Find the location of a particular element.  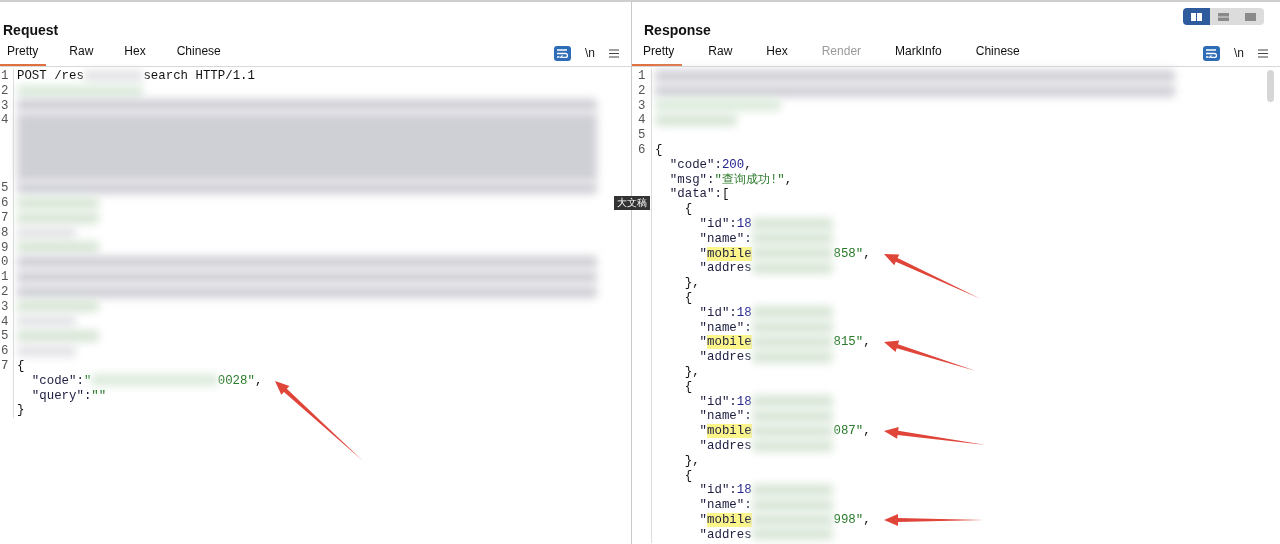

code-token: "msg": is located at coordinates (691, 179).